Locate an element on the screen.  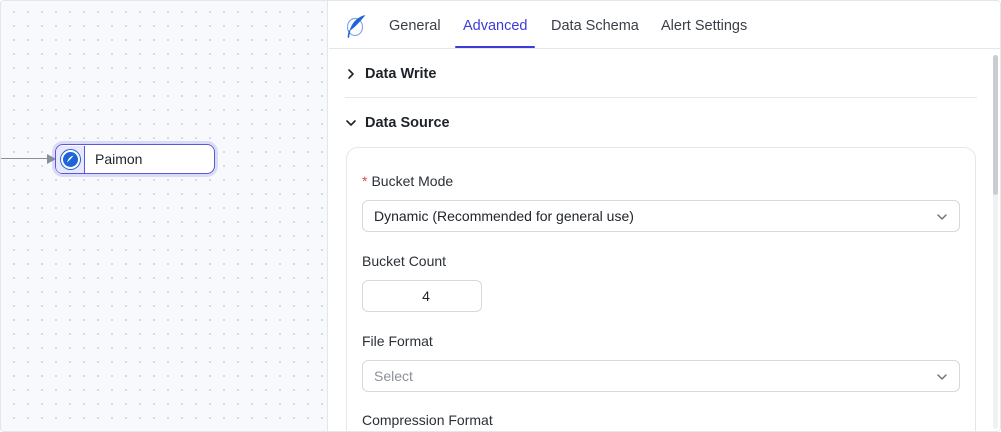
required-mark: * is located at coordinates (365, 181).